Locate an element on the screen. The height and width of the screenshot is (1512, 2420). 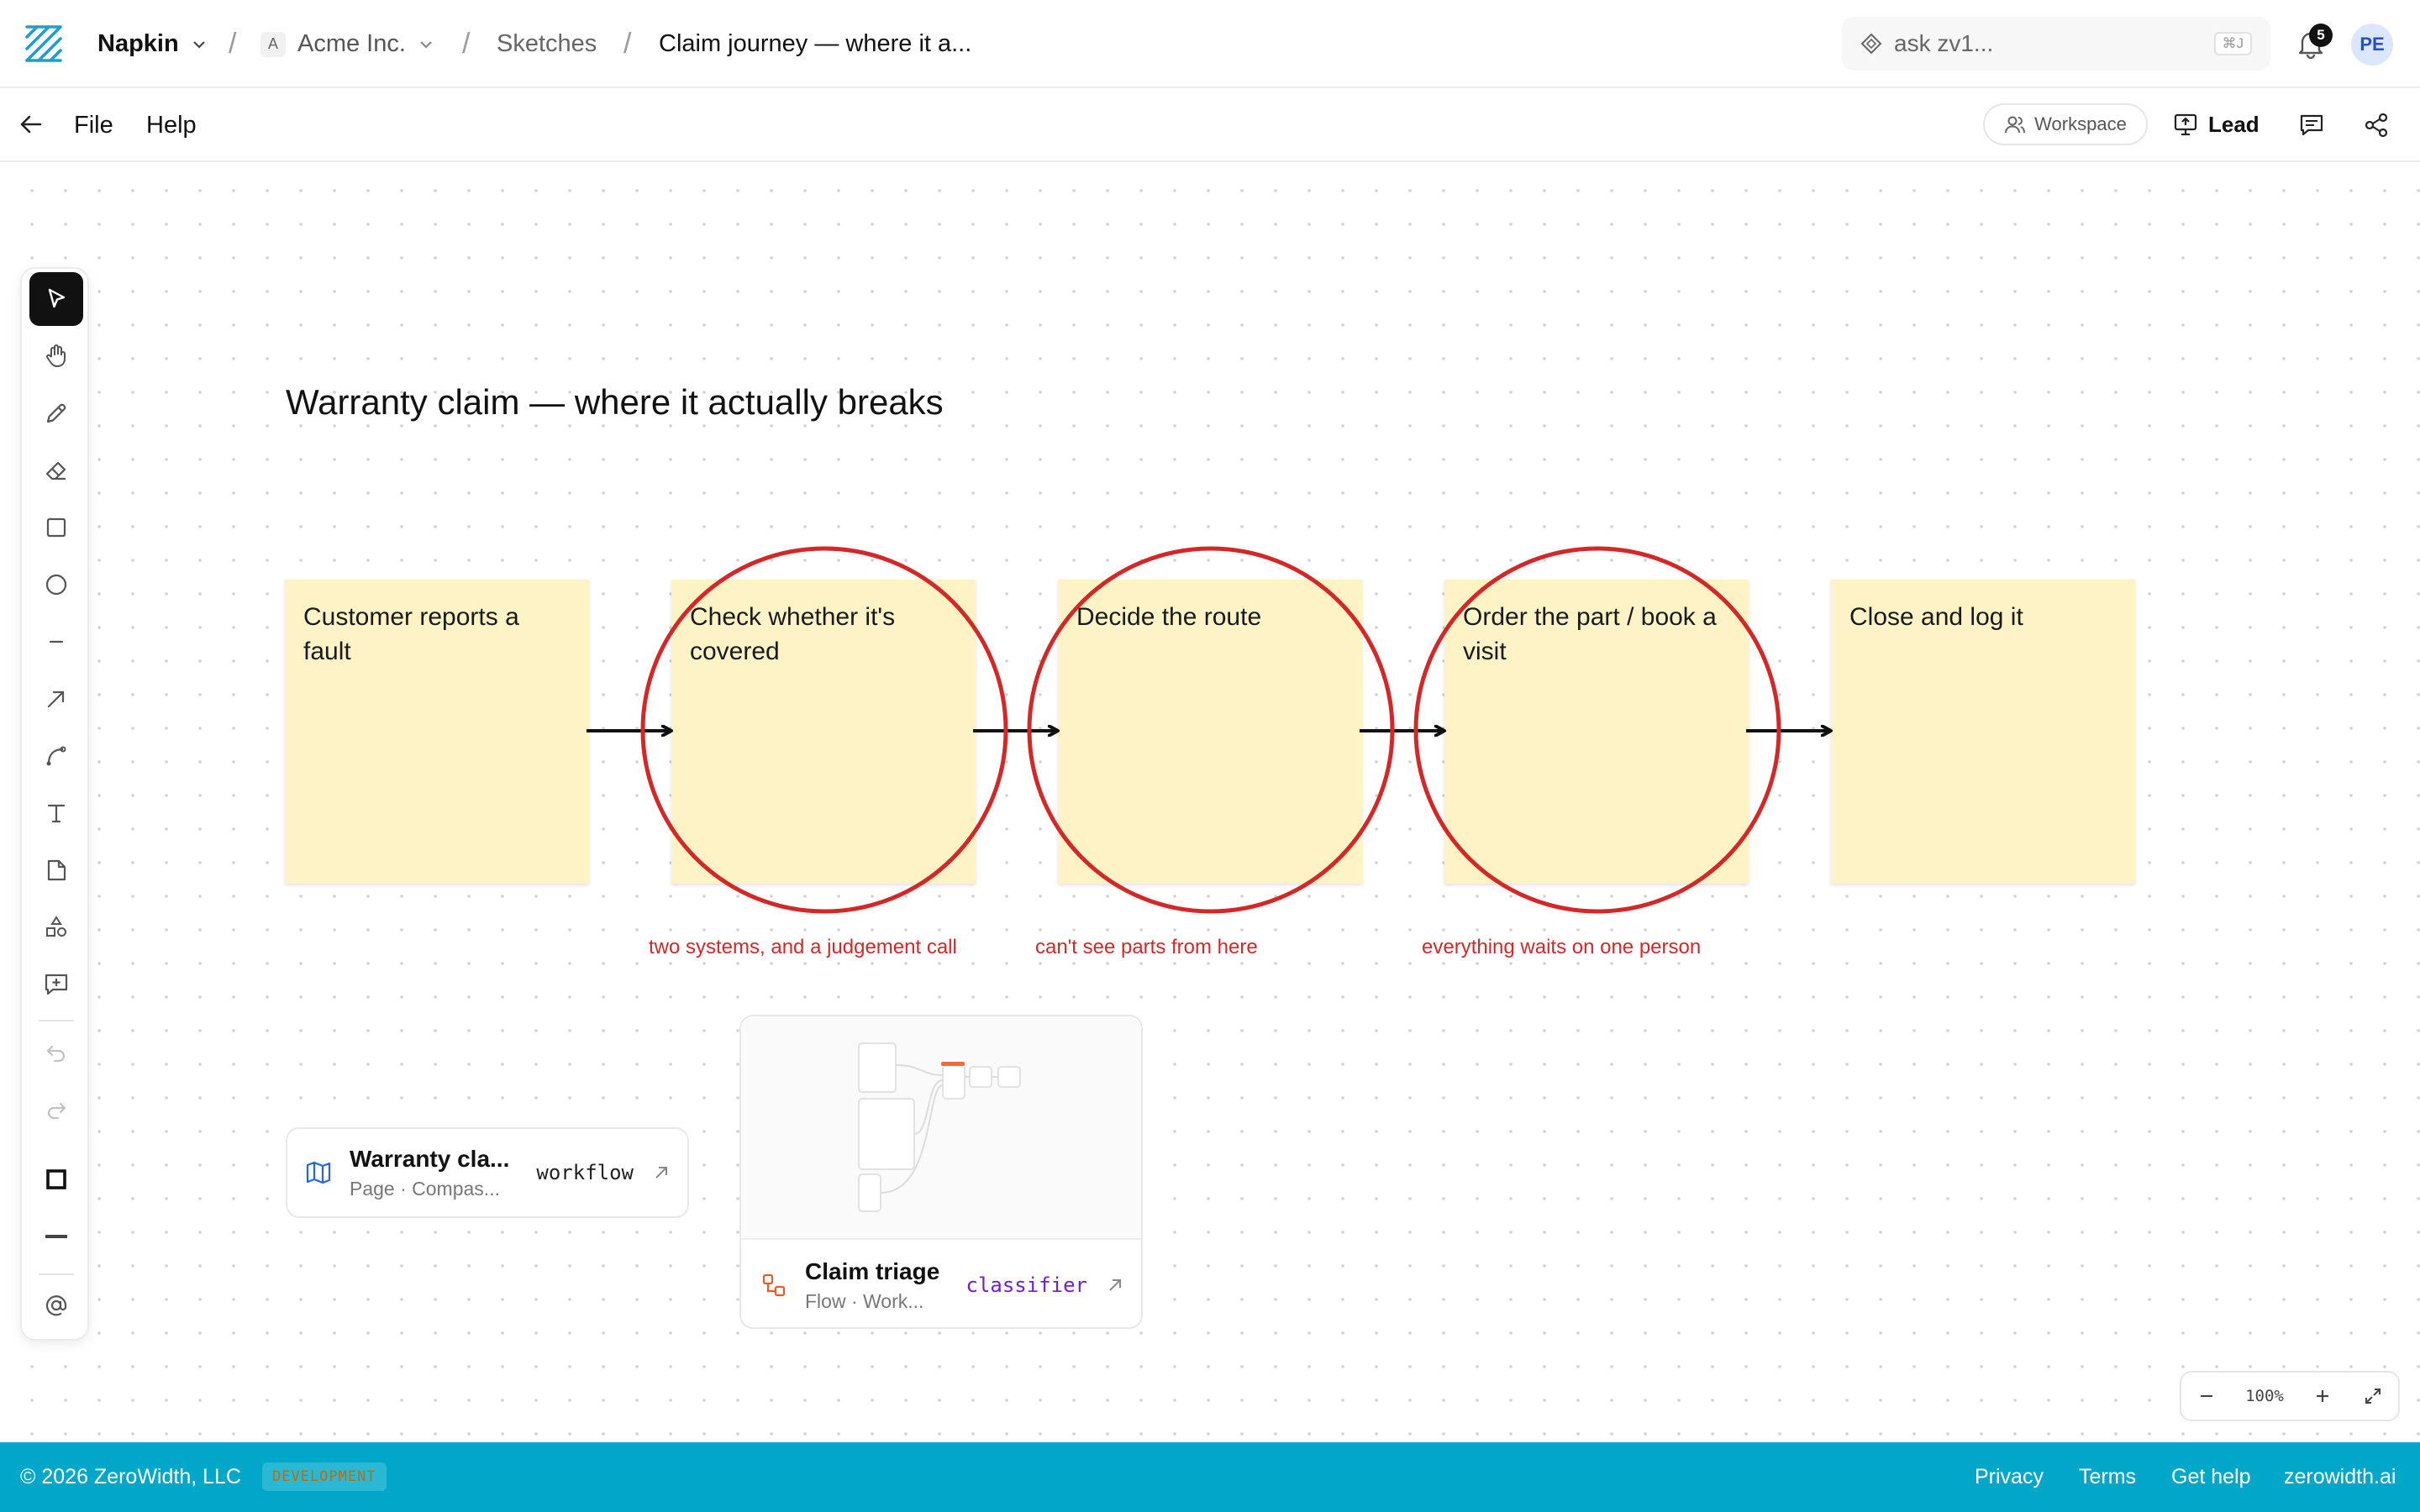
comment-tool is located at coordinates (56, 984).